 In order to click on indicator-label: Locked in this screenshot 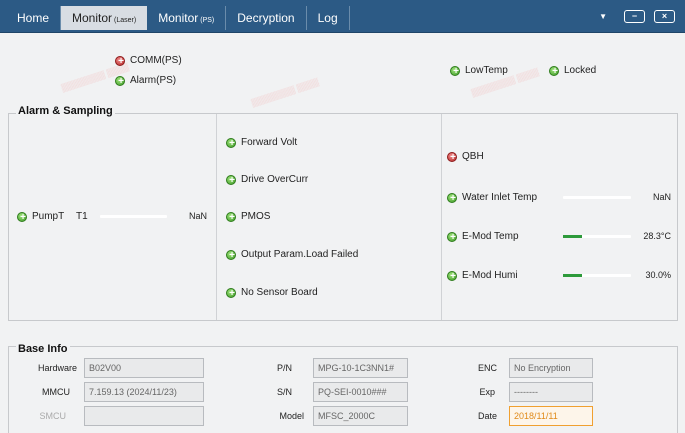, I will do `click(580, 70)`.